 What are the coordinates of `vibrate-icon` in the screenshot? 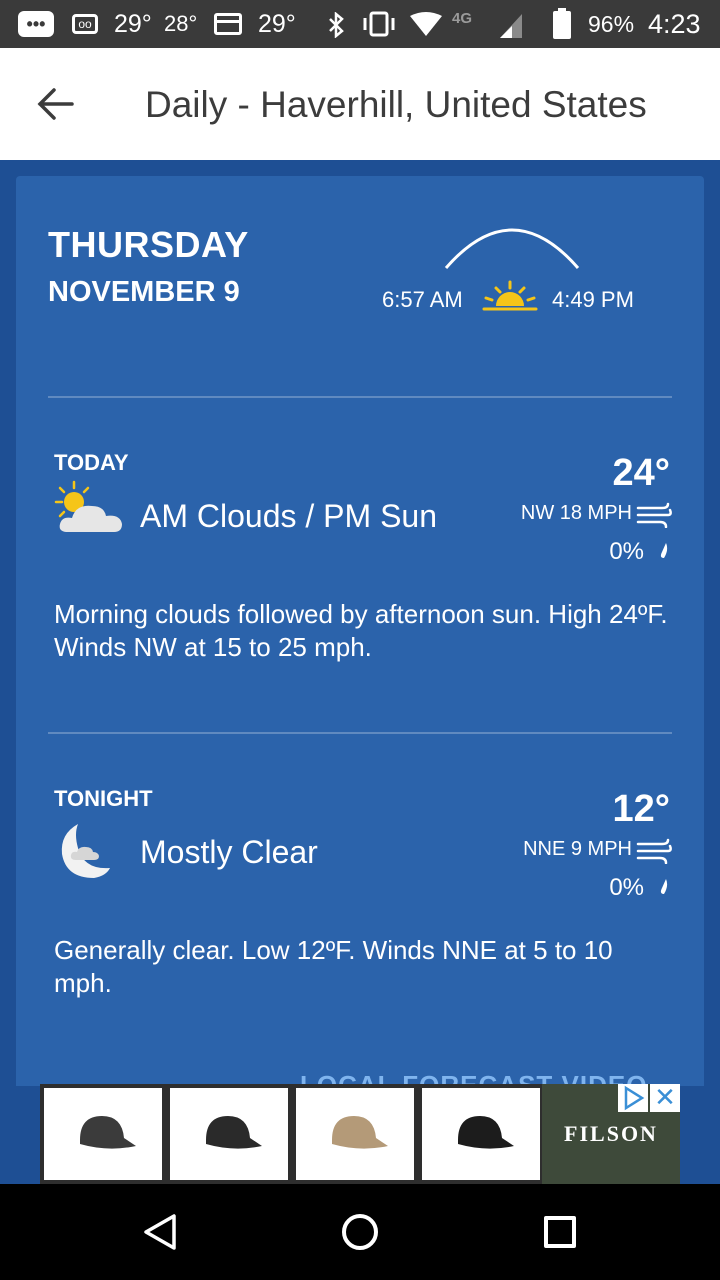 It's located at (379, 24).